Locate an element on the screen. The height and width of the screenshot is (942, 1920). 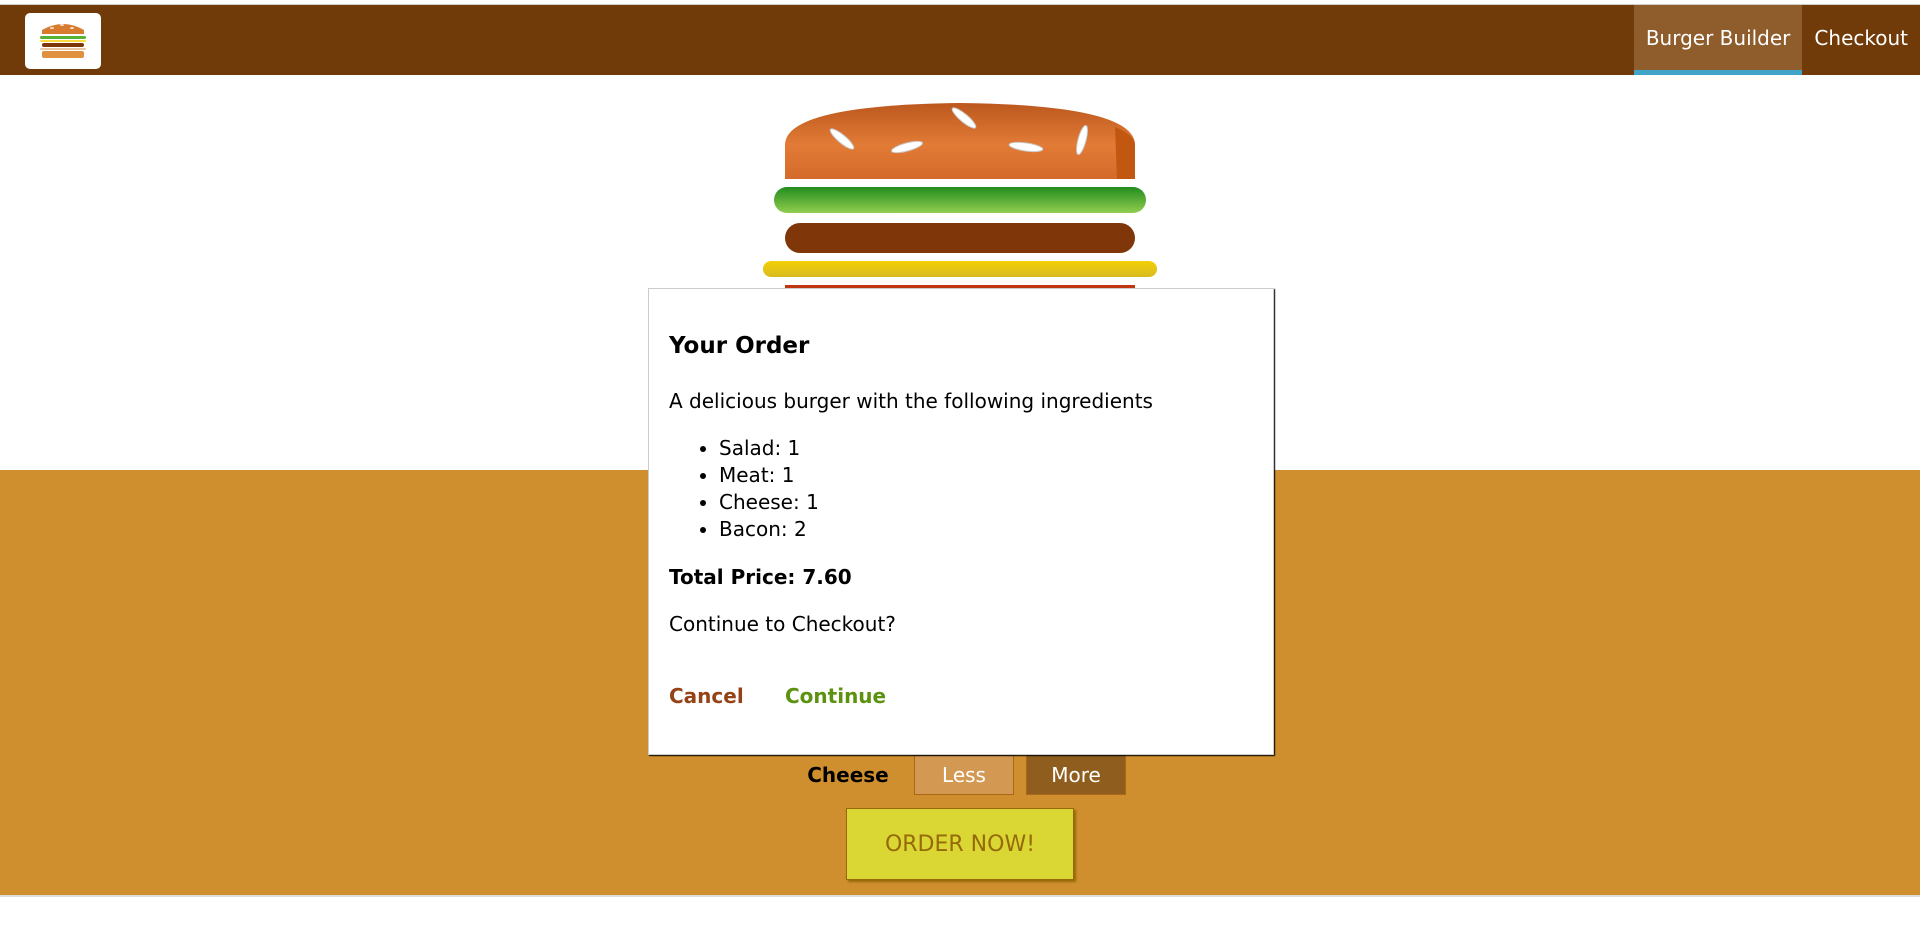
footer-divider is located at coordinates (960, 896).